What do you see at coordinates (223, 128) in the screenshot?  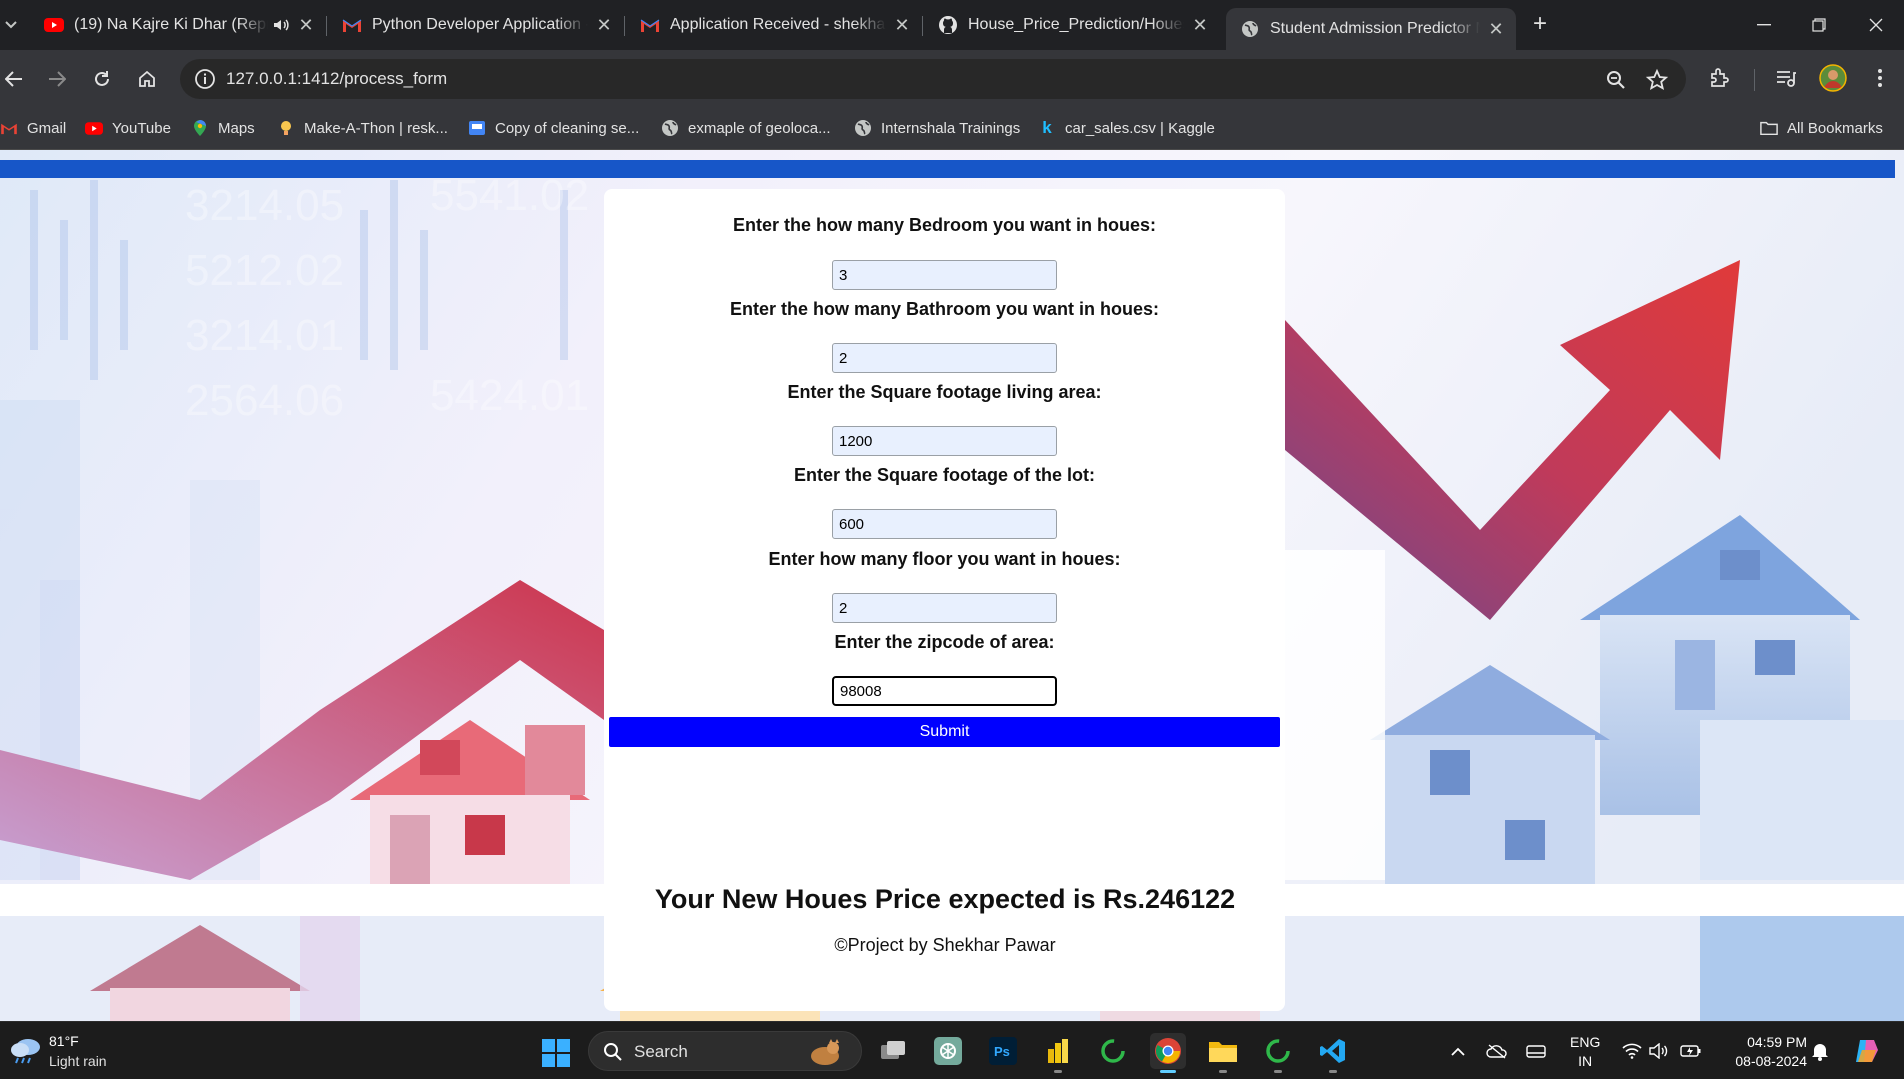 I see `bookmark-maps: Maps` at bounding box center [223, 128].